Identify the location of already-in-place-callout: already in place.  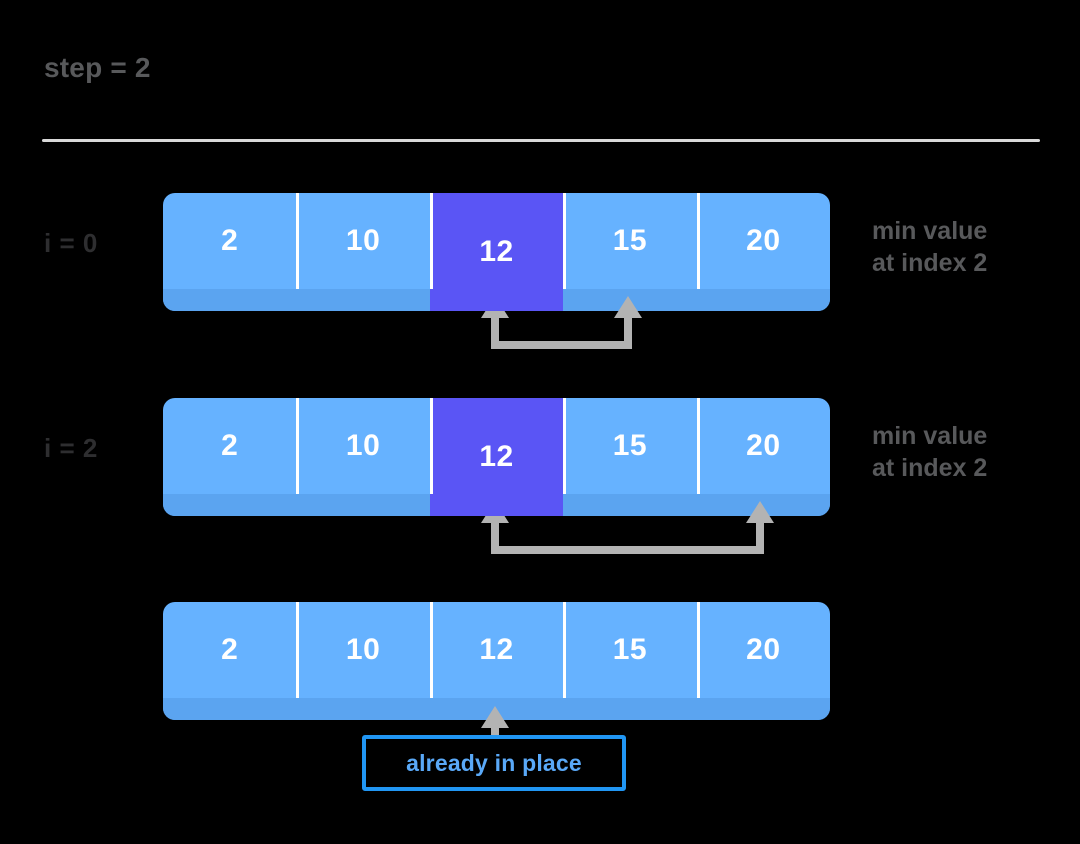
(494, 763).